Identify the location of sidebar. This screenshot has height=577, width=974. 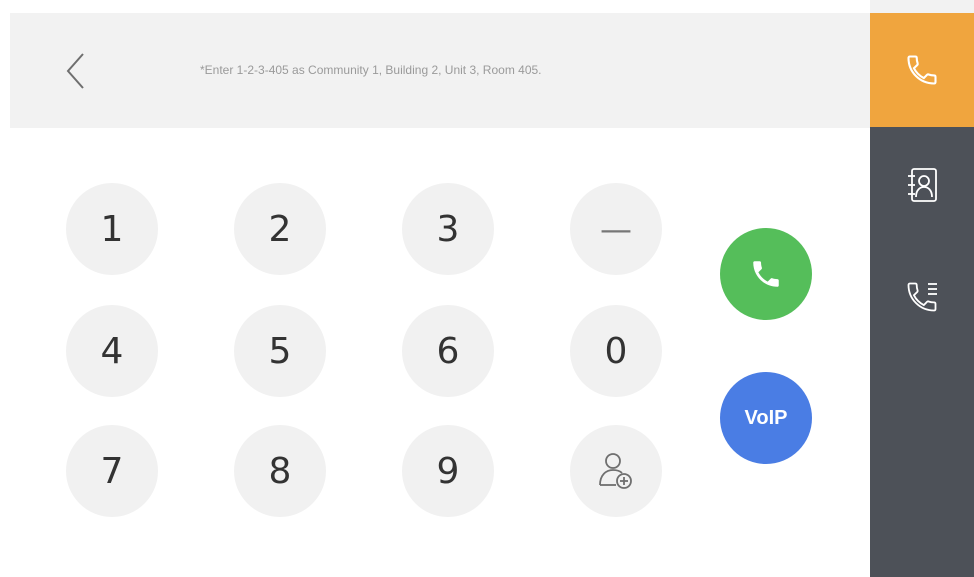
(922, 295).